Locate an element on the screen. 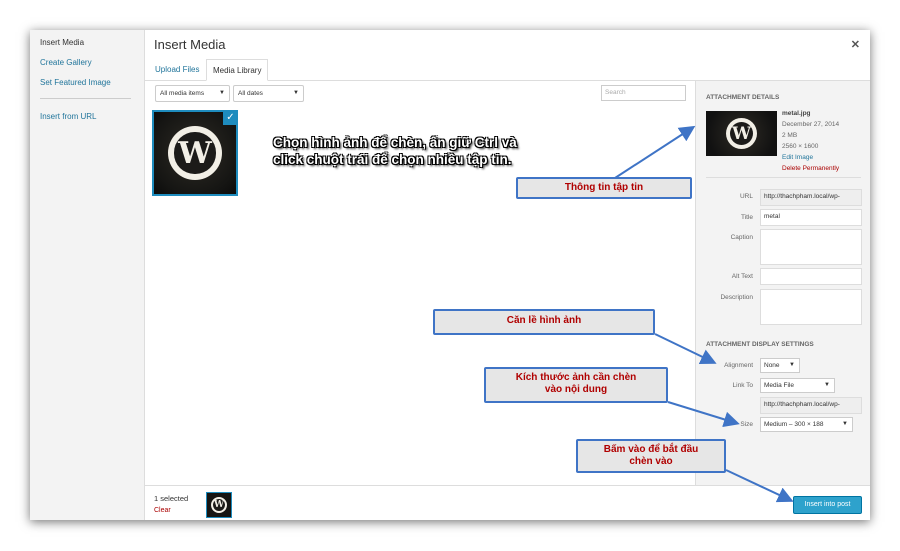  annotation-arrows is located at coordinates (704, 314).